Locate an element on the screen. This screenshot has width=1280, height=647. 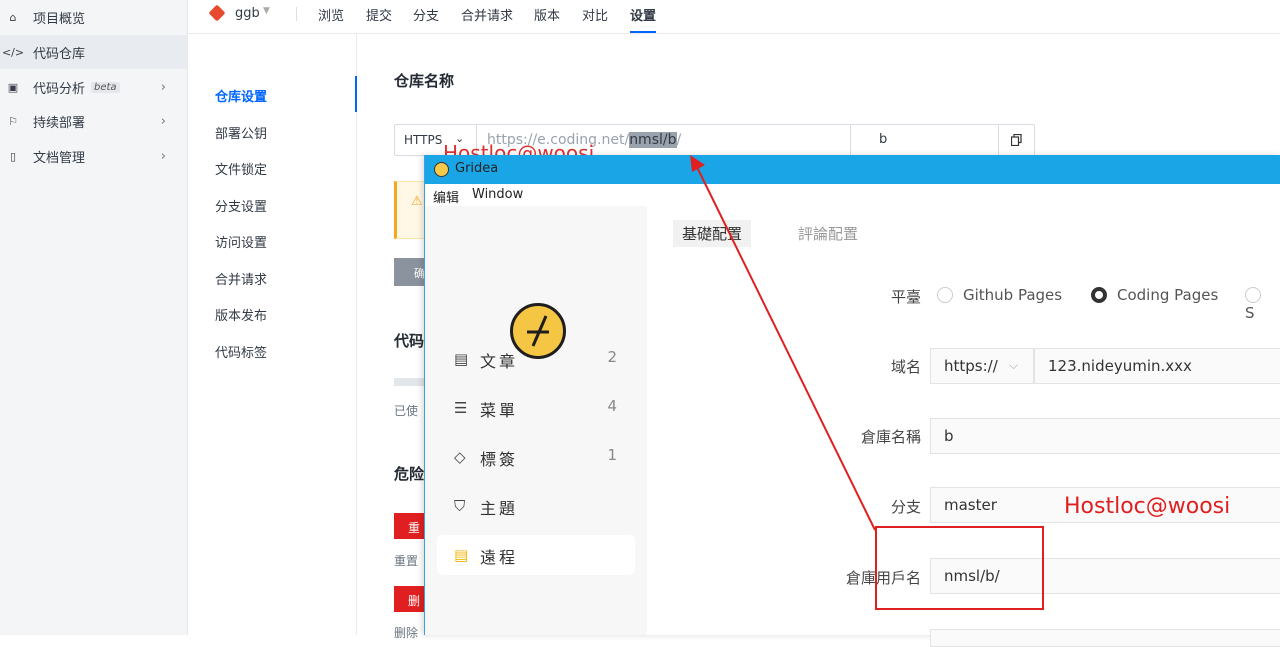
annotation-arrow is located at coordinates (783, 343).